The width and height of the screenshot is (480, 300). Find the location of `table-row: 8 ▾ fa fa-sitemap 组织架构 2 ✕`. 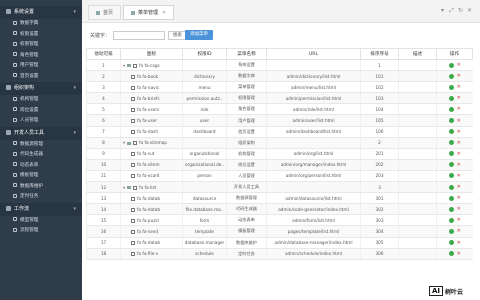

table-row: 8 ▾ fa fa-sitemap 组织架构 2 ✕ is located at coordinates (279, 143).